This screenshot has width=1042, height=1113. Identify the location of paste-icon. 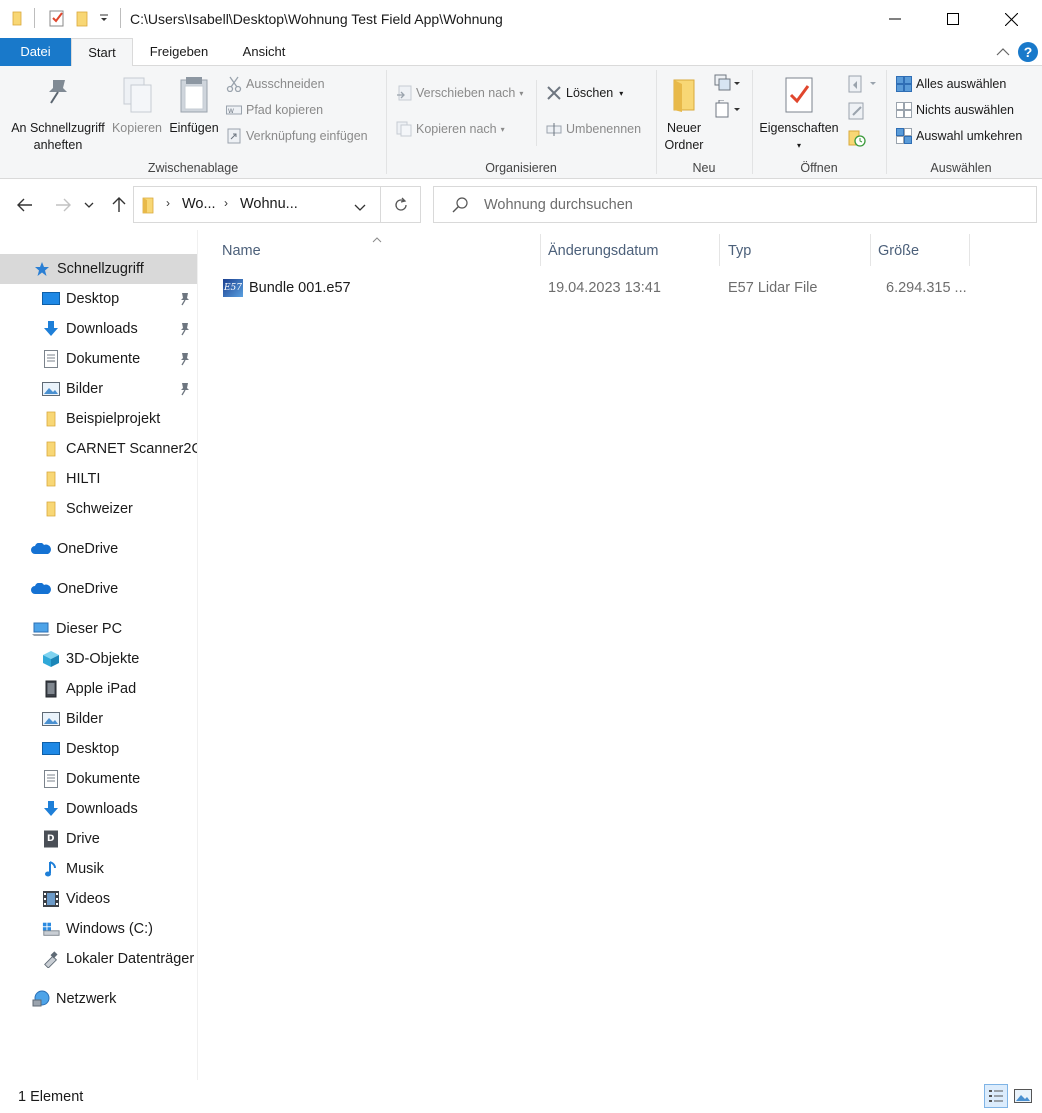
(194, 94).